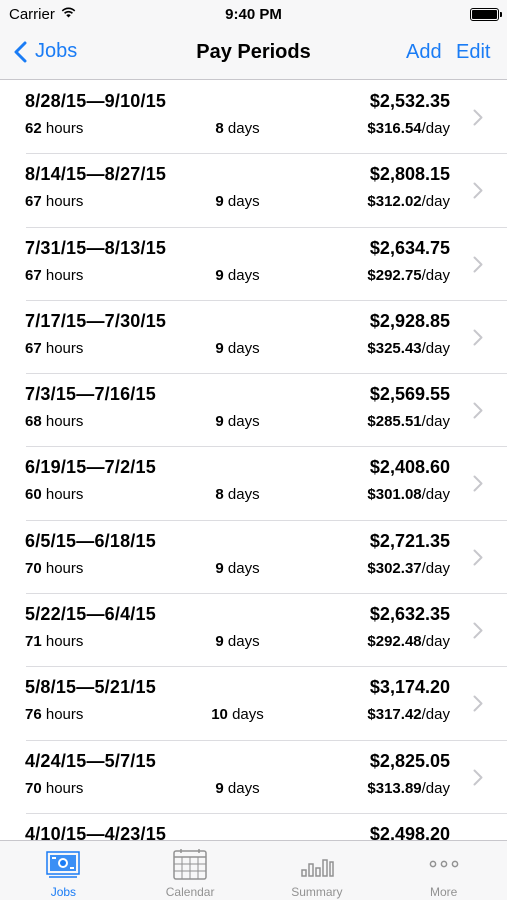  I want to click on period-hours-value: 60, so click(33, 495).